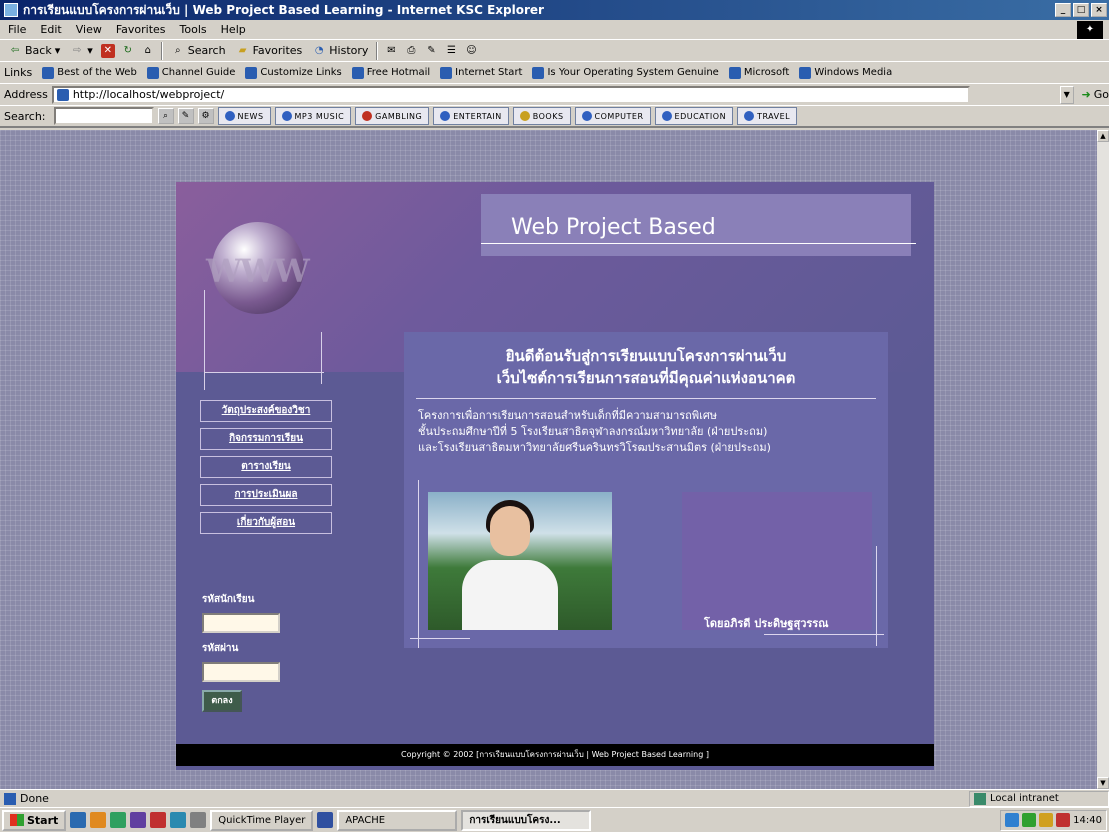 The width and height of the screenshot is (1109, 832). I want to click on link-label: Windows Media, so click(853, 72).